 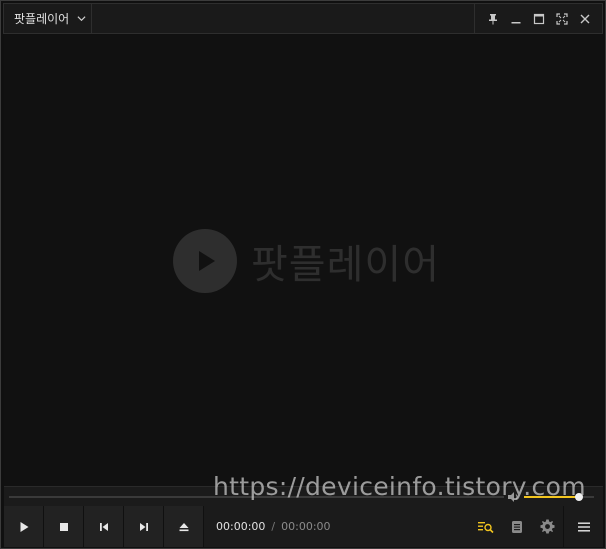 I want to click on control-bar: 00:00:00 / 00:00:00, so click(x=303, y=526).